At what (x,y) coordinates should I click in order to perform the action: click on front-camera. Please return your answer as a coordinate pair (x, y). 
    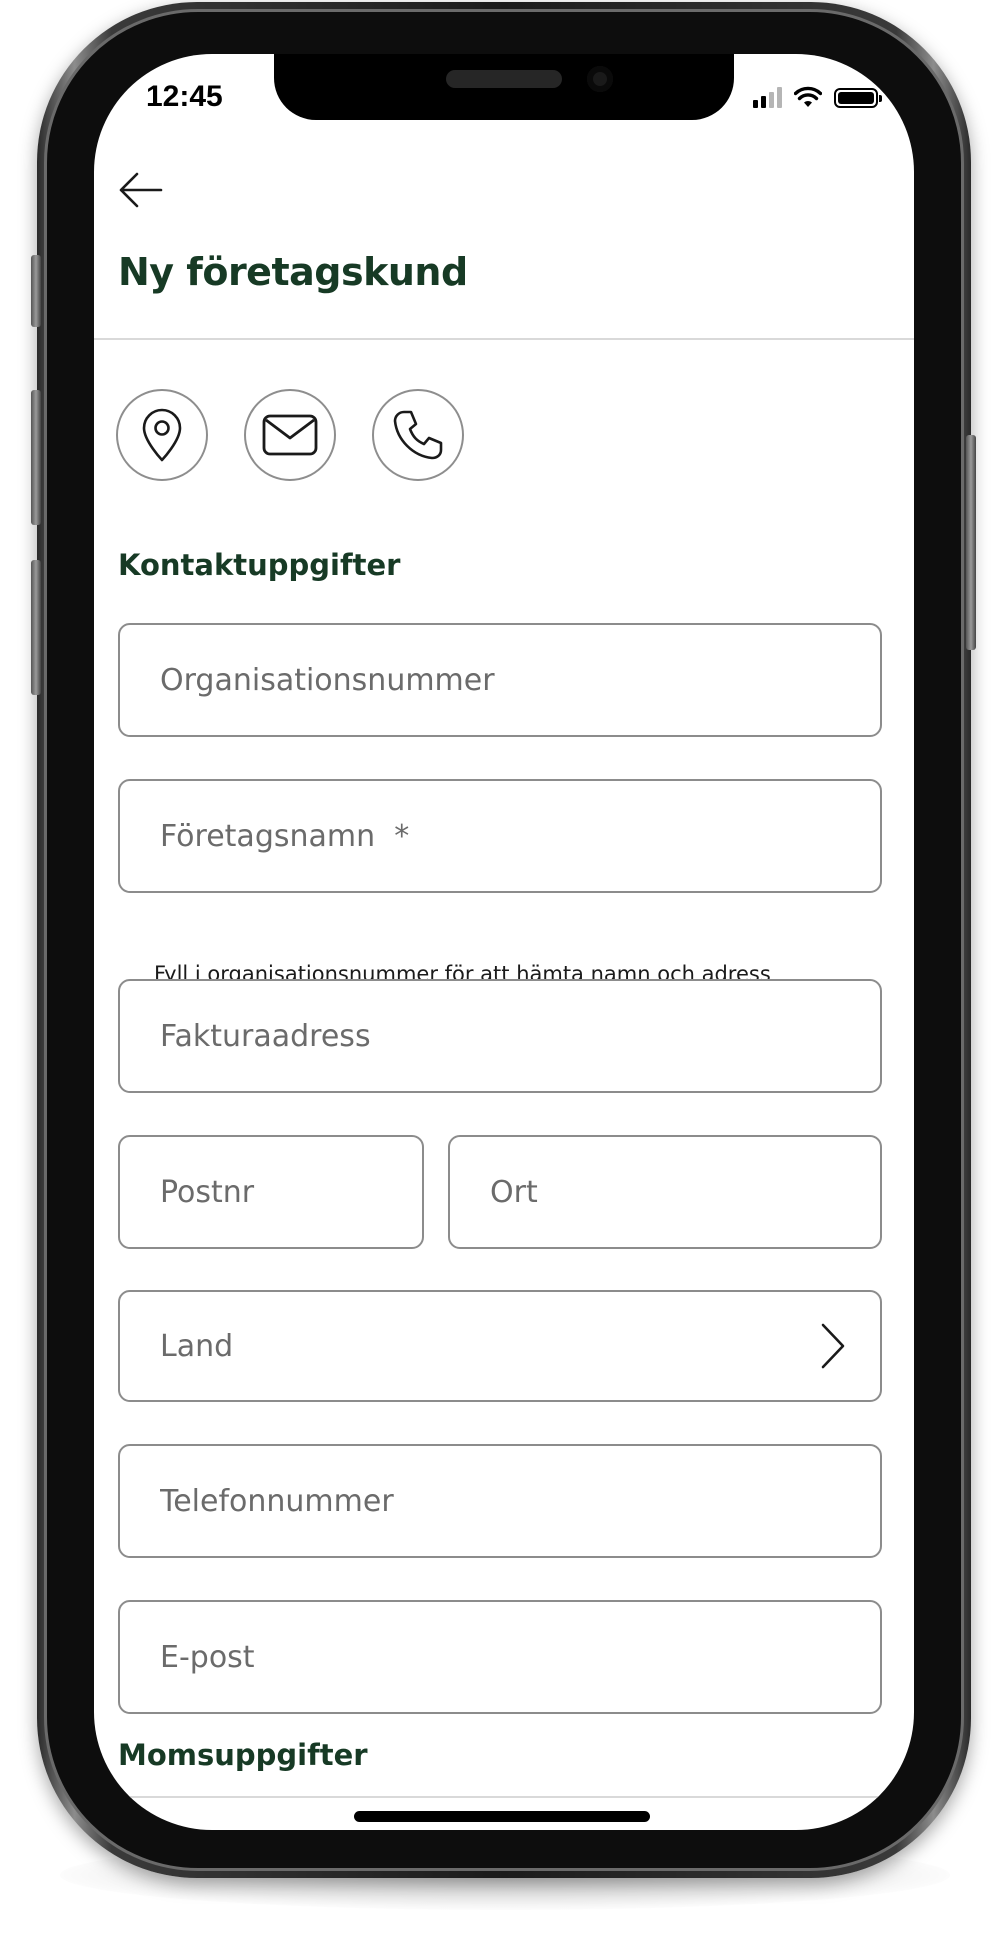
    Looking at the image, I should click on (600, 79).